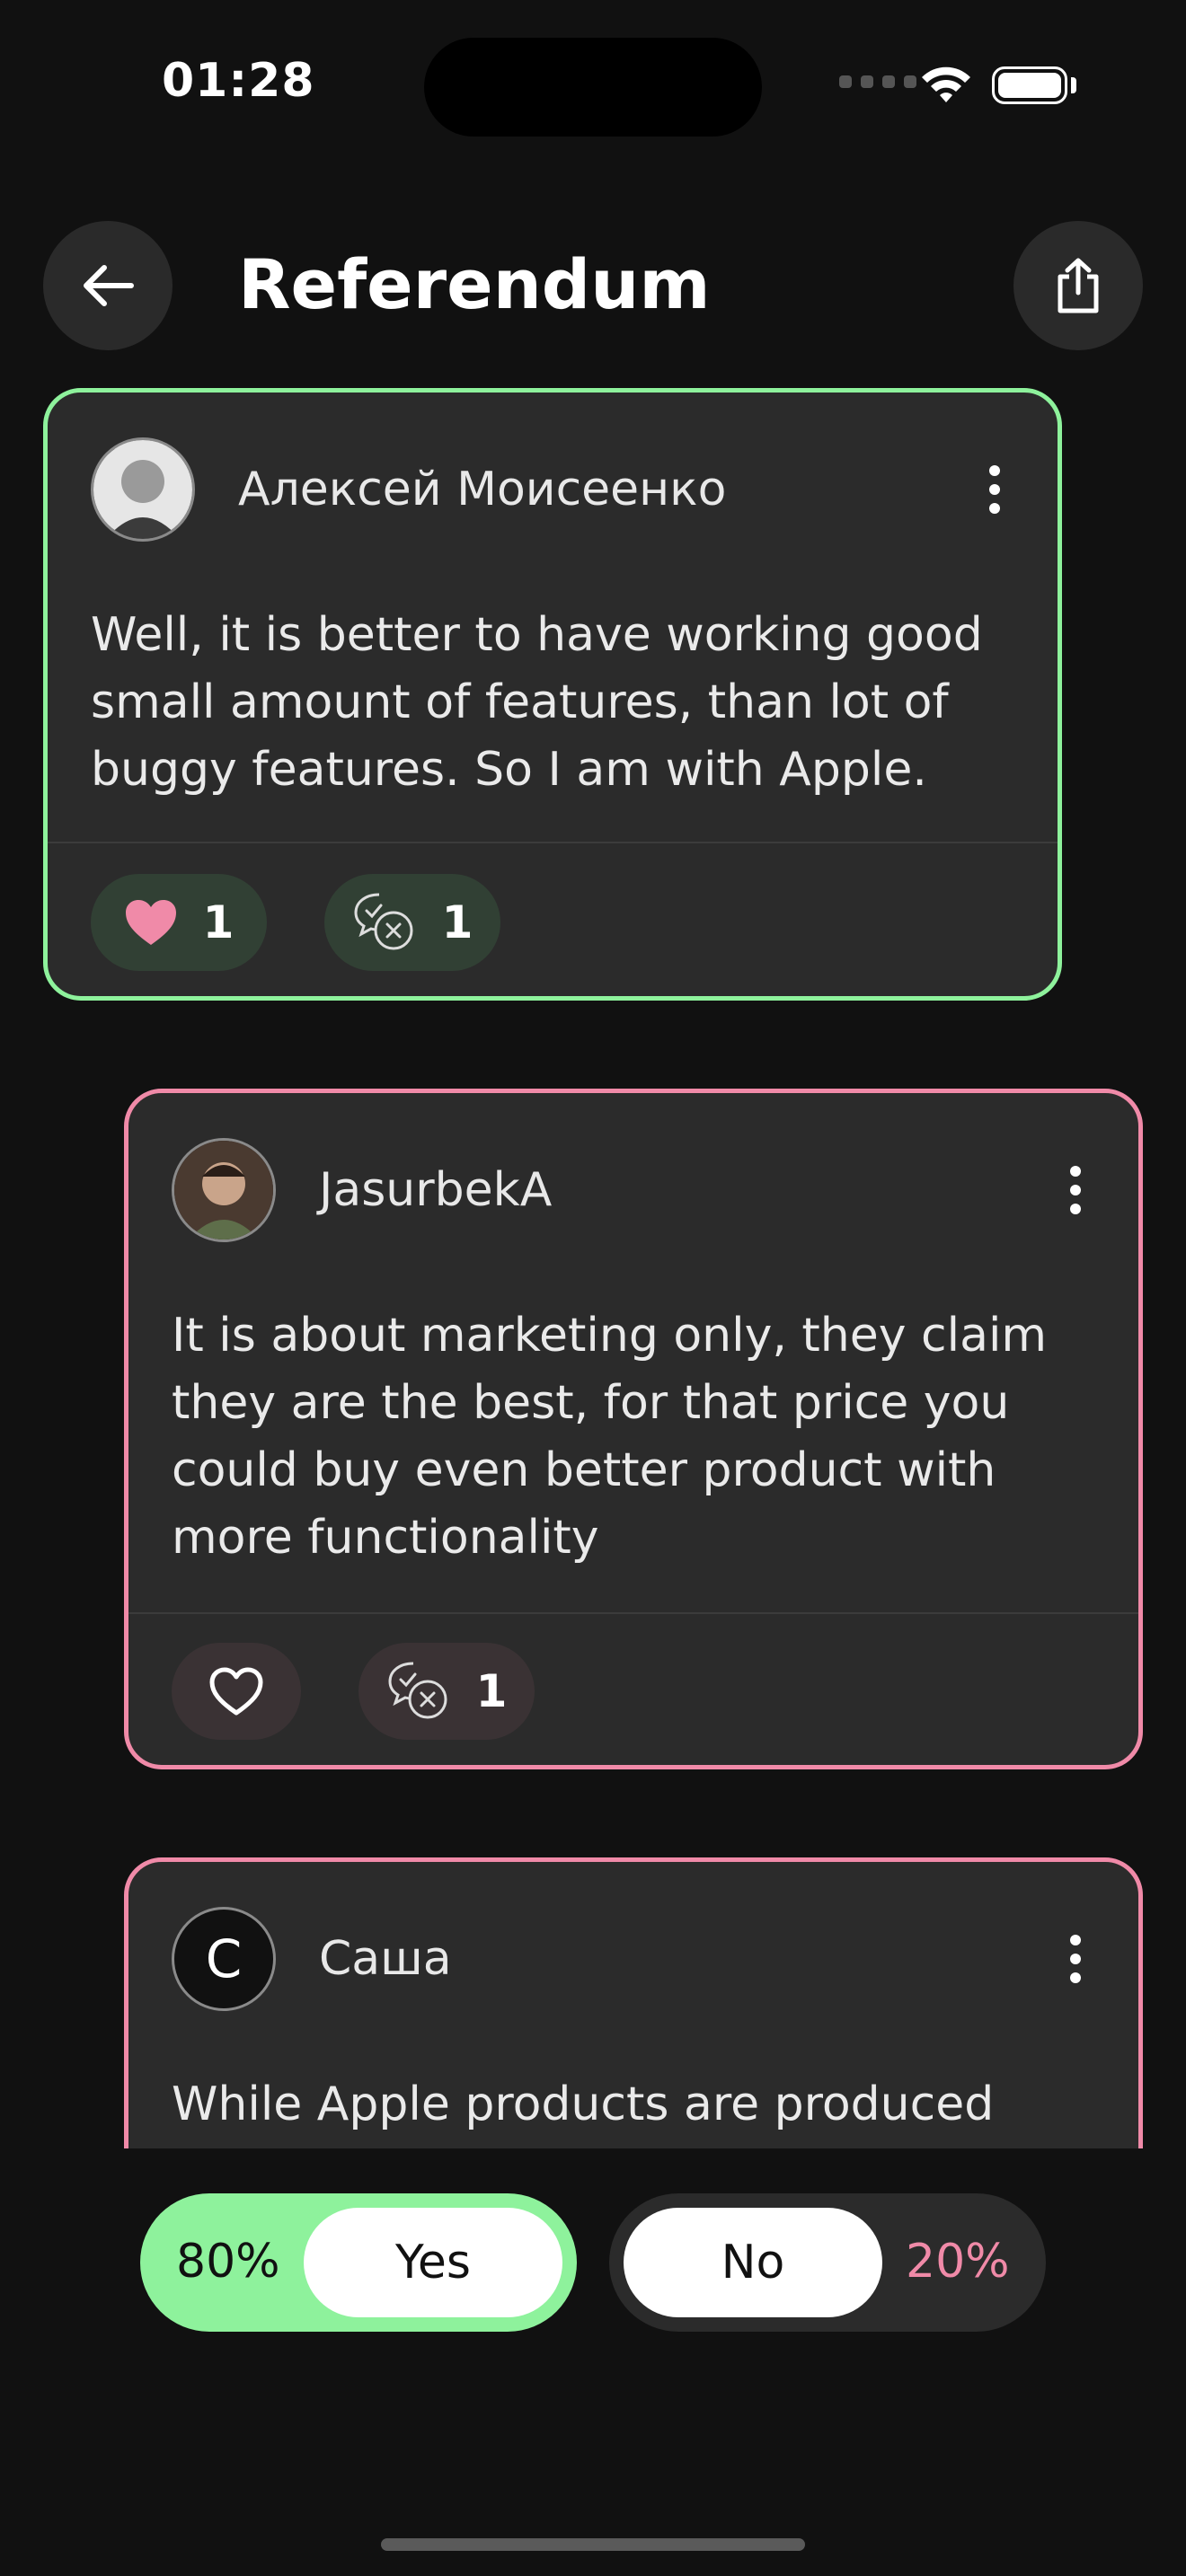 The image size is (1186, 2576). Describe the element at coordinates (179, 922) in the screenshot. I see `like-button: 1` at that location.